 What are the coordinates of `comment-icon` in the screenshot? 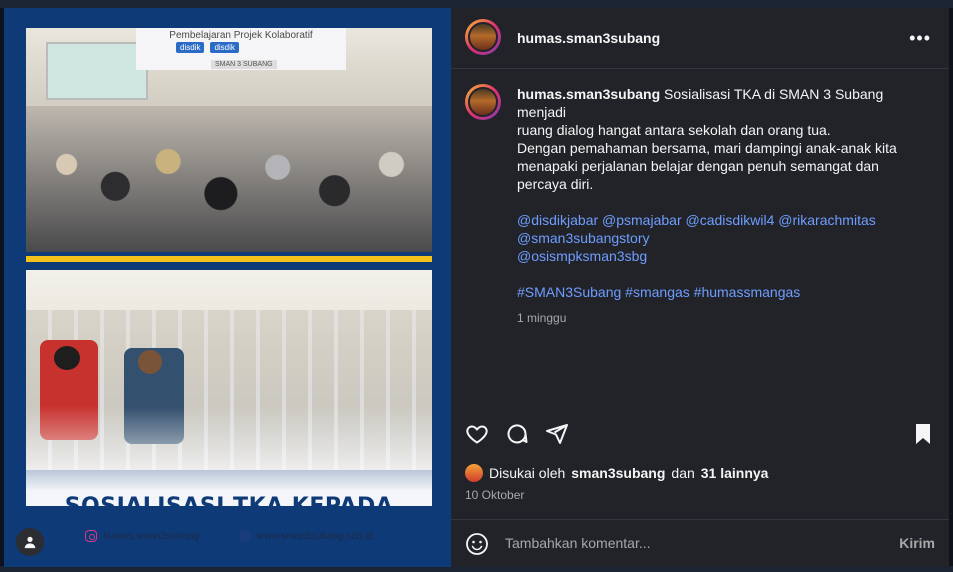 It's located at (517, 434).